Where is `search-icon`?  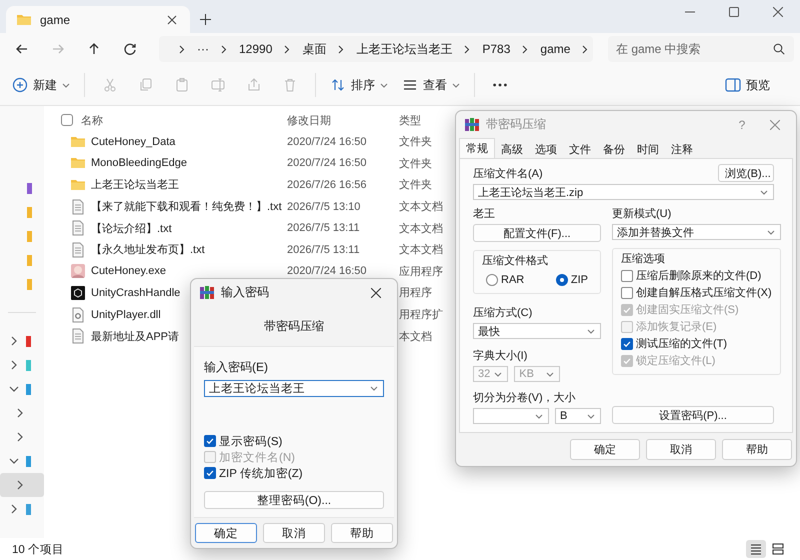 search-icon is located at coordinates (779, 49).